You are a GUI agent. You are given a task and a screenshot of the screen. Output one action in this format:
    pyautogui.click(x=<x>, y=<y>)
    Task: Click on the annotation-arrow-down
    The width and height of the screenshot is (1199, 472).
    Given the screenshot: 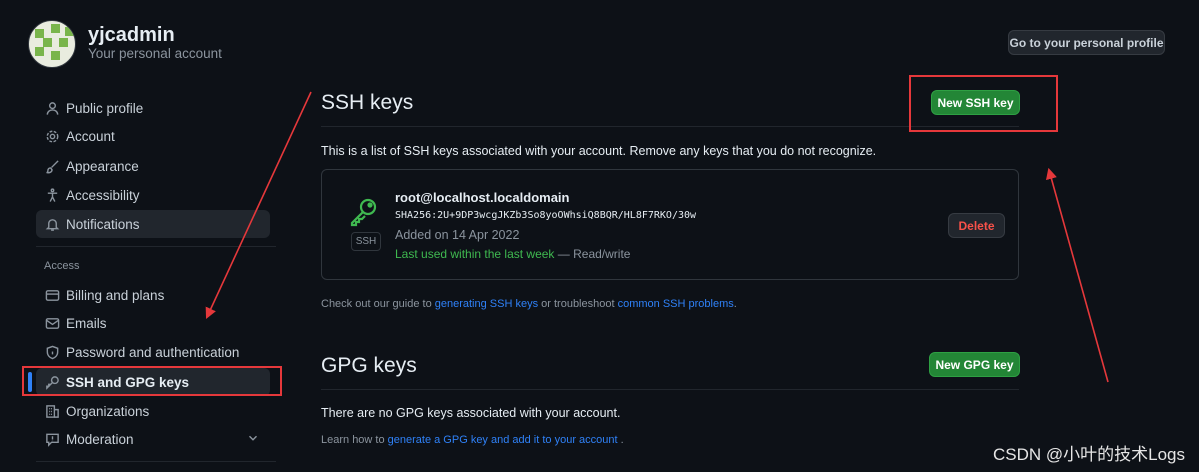 What is the action you would take?
    pyautogui.click(x=258, y=205)
    